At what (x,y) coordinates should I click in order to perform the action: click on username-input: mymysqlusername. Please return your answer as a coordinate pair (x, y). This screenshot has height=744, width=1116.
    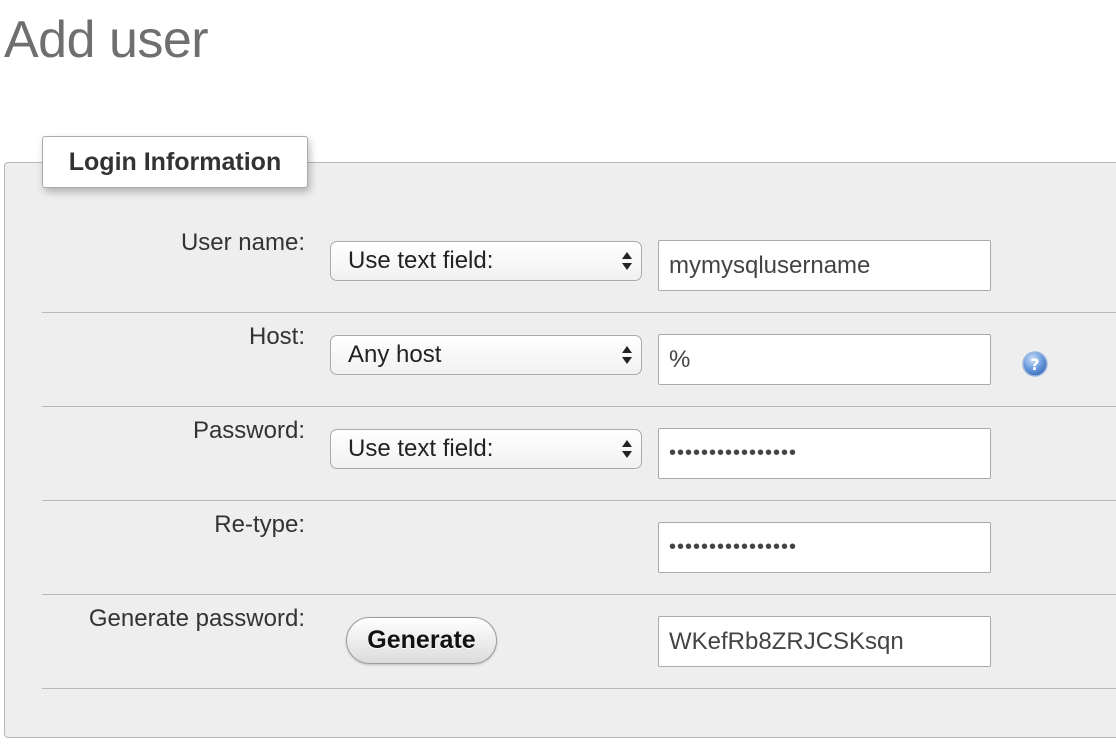
    Looking at the image, I should click on (824, 265).